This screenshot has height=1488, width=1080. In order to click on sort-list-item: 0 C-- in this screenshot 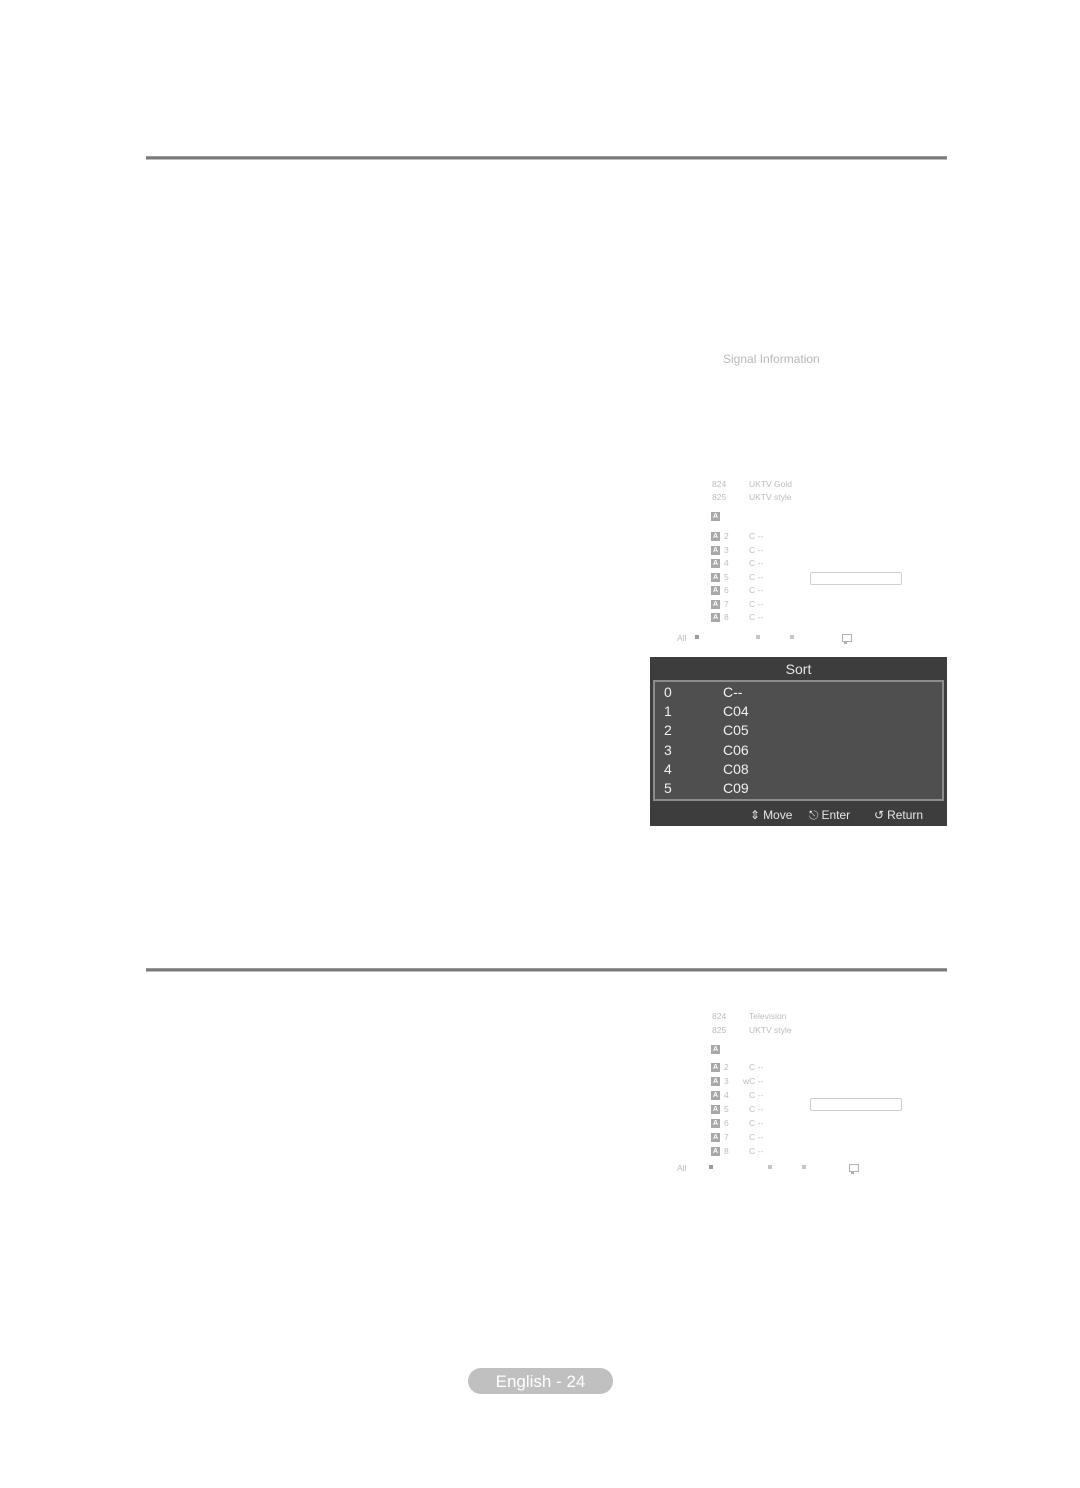, I will do `click(798, 692)`.